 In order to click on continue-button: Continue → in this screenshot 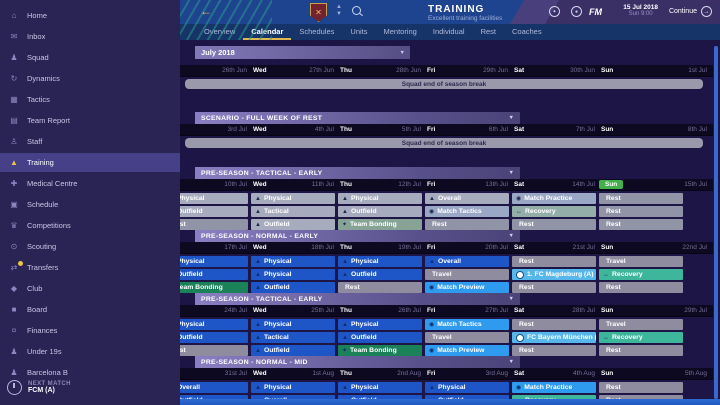, I will do `click(690, 11)`.